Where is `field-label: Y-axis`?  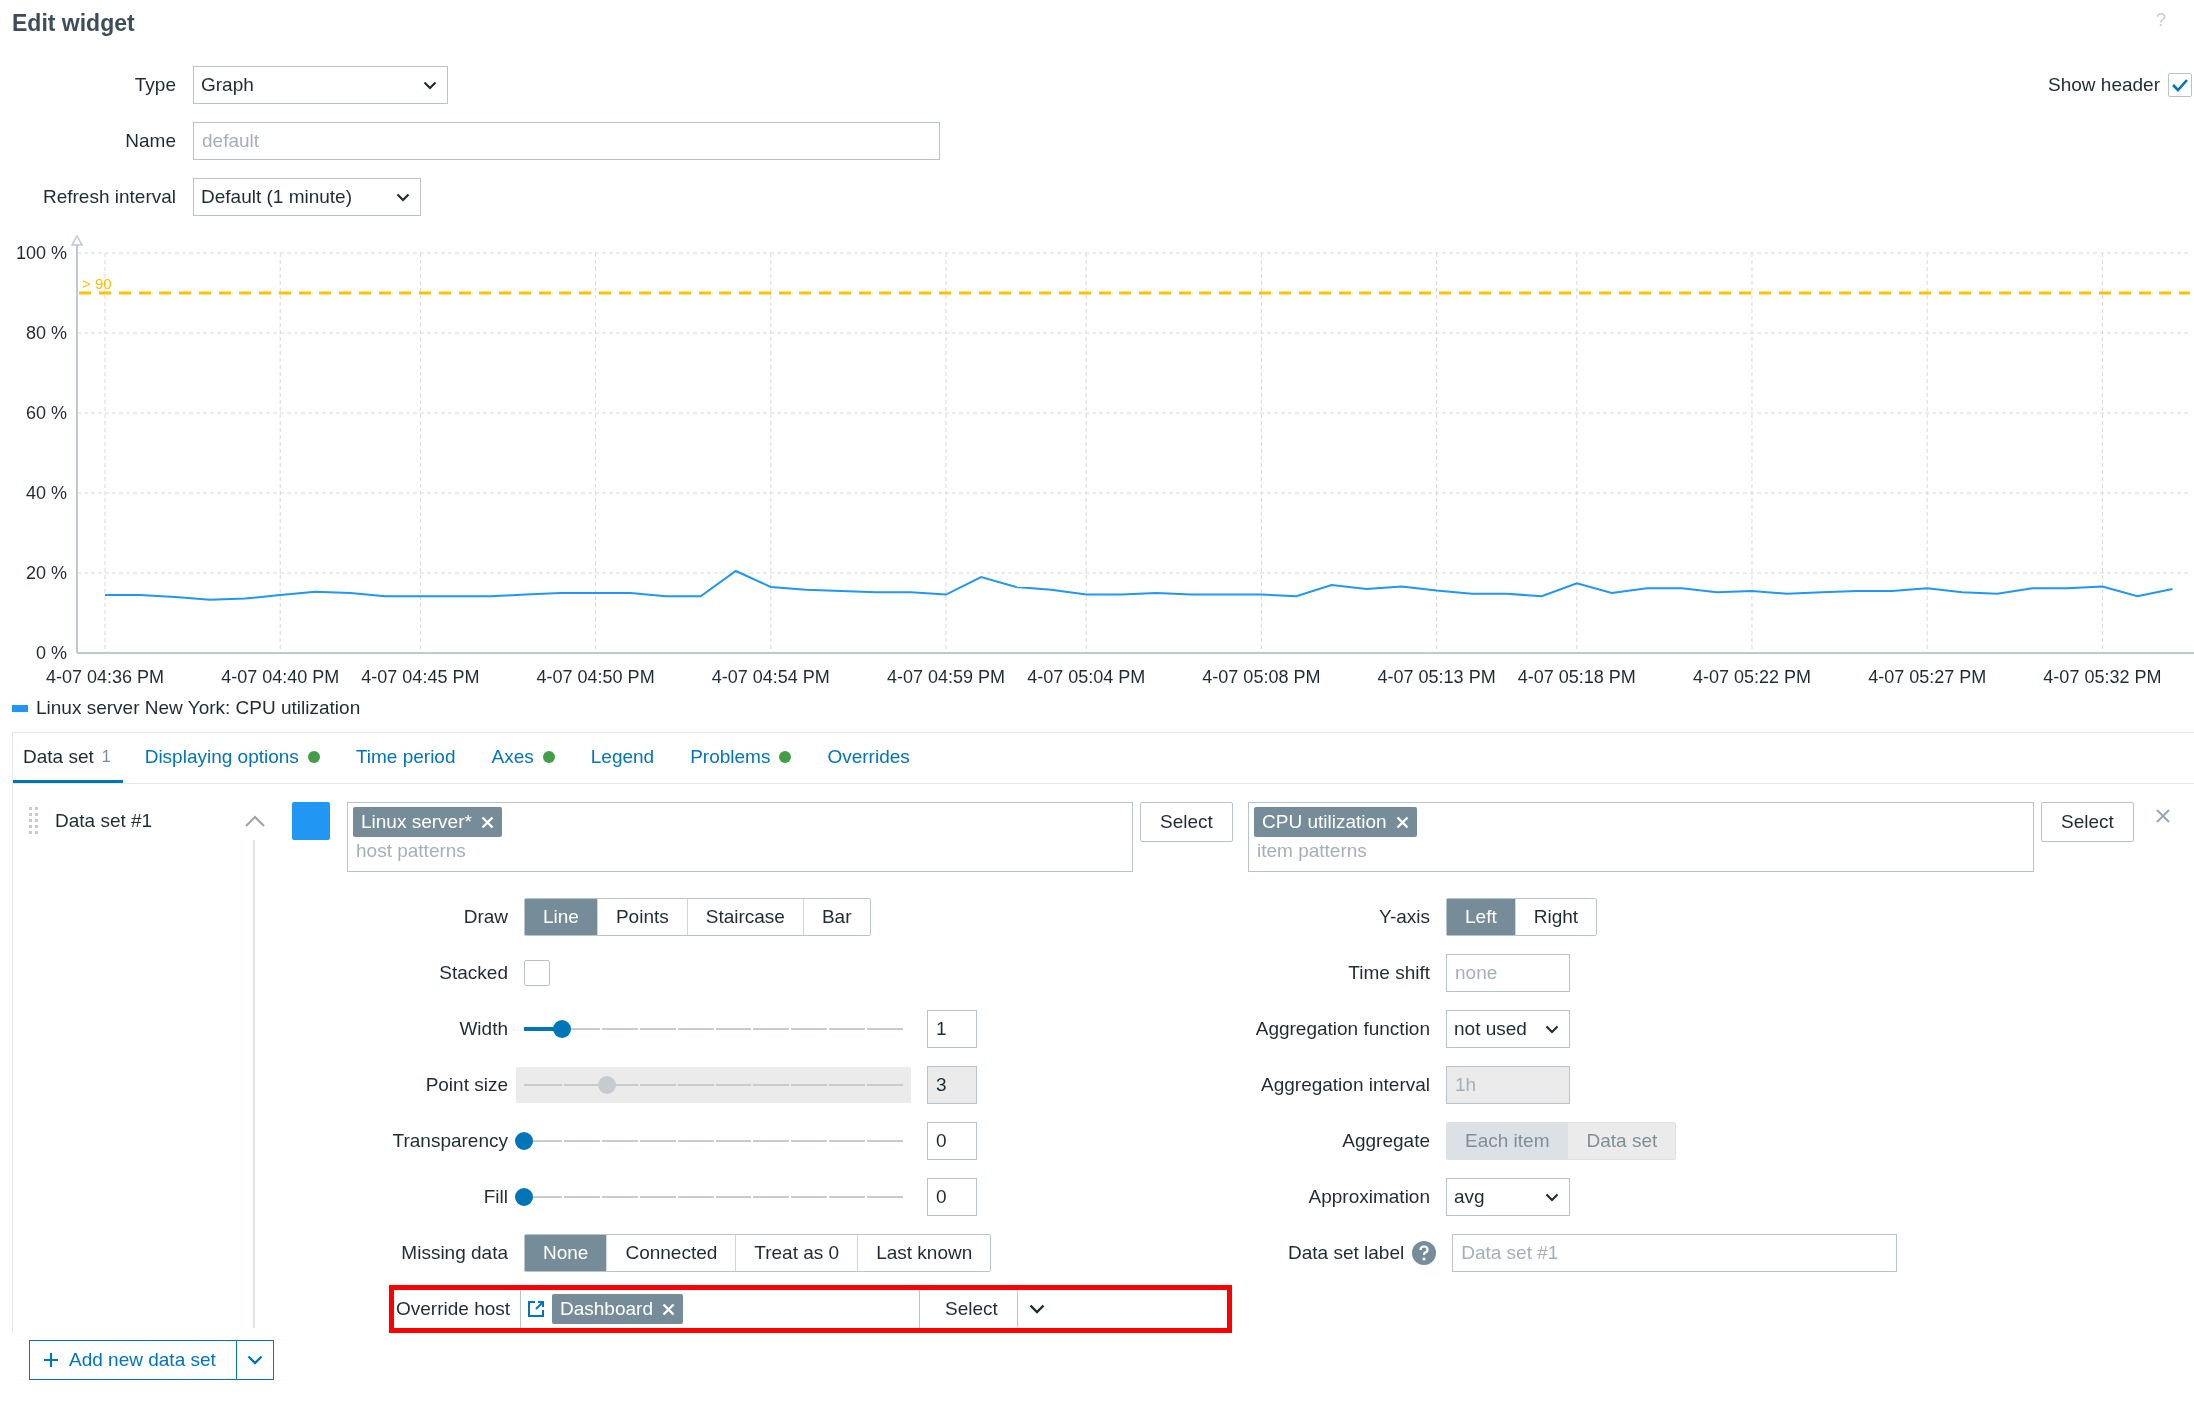 field-label: Y-axis is located at coordinates (1403, 917).